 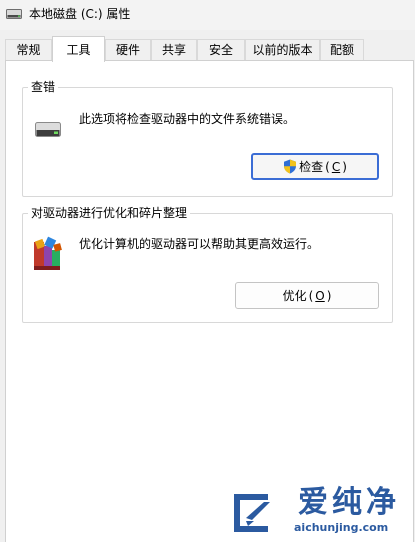 I want to click on tab-quota: 配额, so click(x=342, y=49).